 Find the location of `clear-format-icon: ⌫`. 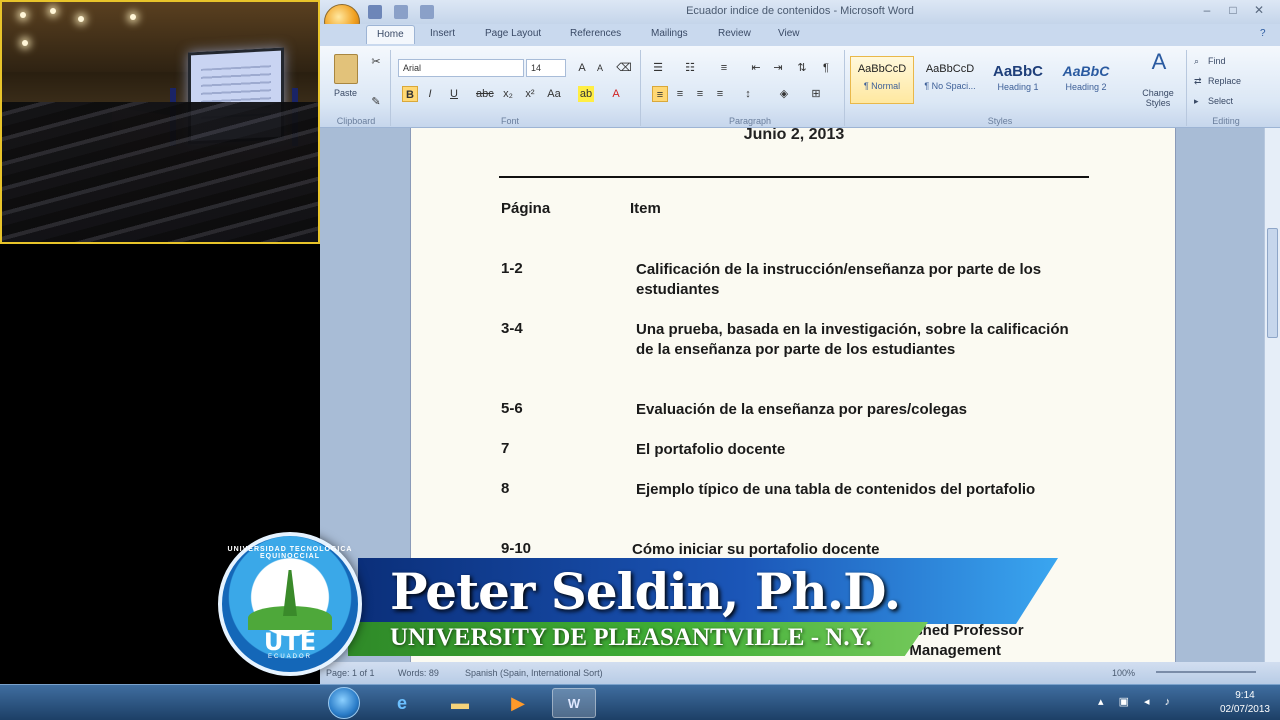

clear-format-icon: ⌫ is located at coordinates (624, 68).